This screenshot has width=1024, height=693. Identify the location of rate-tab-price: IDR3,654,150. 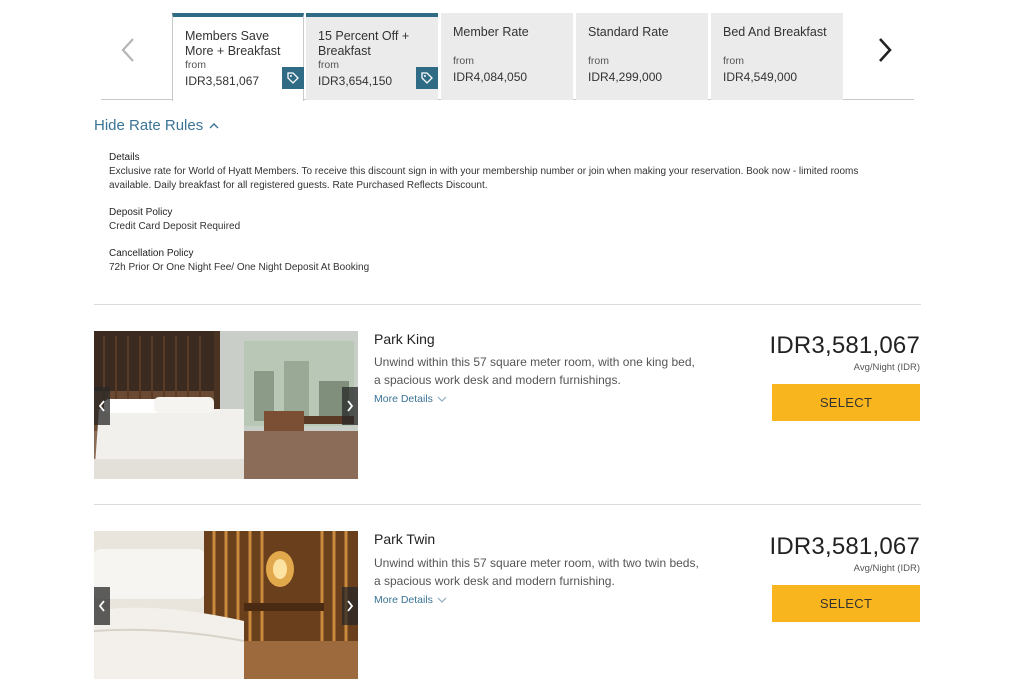
(355, 81).